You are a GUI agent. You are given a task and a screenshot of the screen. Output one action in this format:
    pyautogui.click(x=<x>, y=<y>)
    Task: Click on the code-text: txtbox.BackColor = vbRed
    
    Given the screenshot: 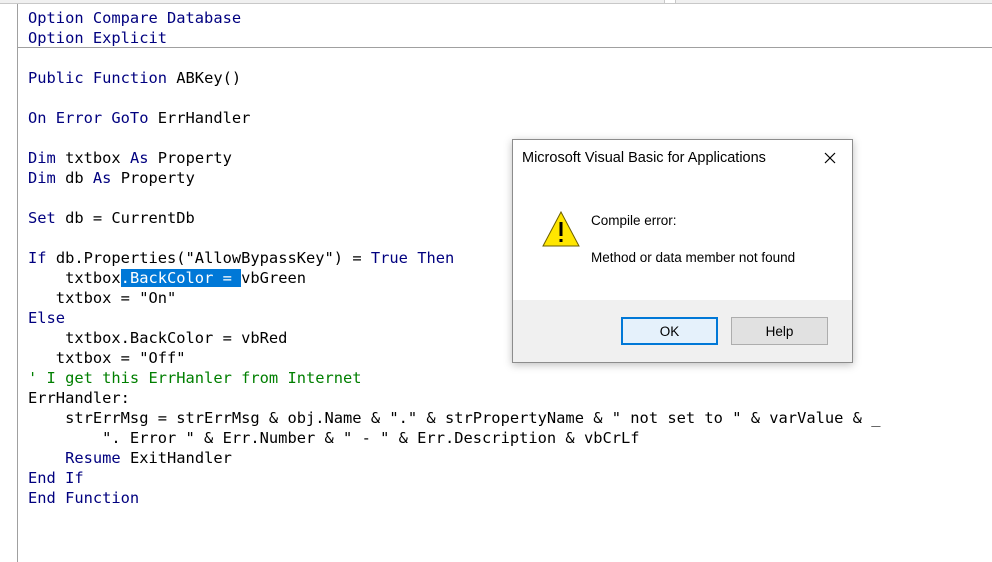 What is the action you would take?
    pyautogui.click(x=158, y=338)
    